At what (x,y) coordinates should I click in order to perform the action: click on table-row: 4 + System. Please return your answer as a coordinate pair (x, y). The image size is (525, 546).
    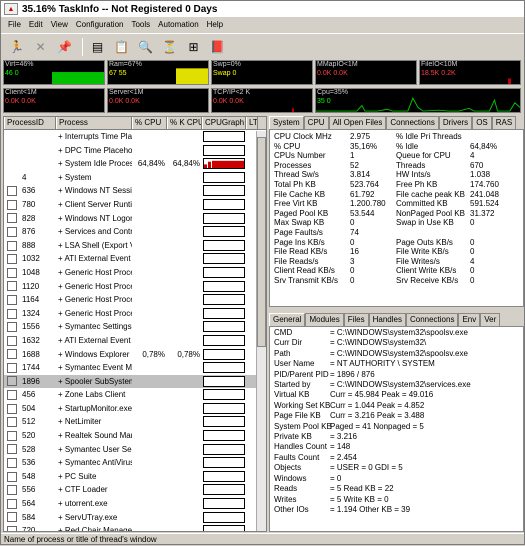
    Looking at the image, I should click on (135, 178).